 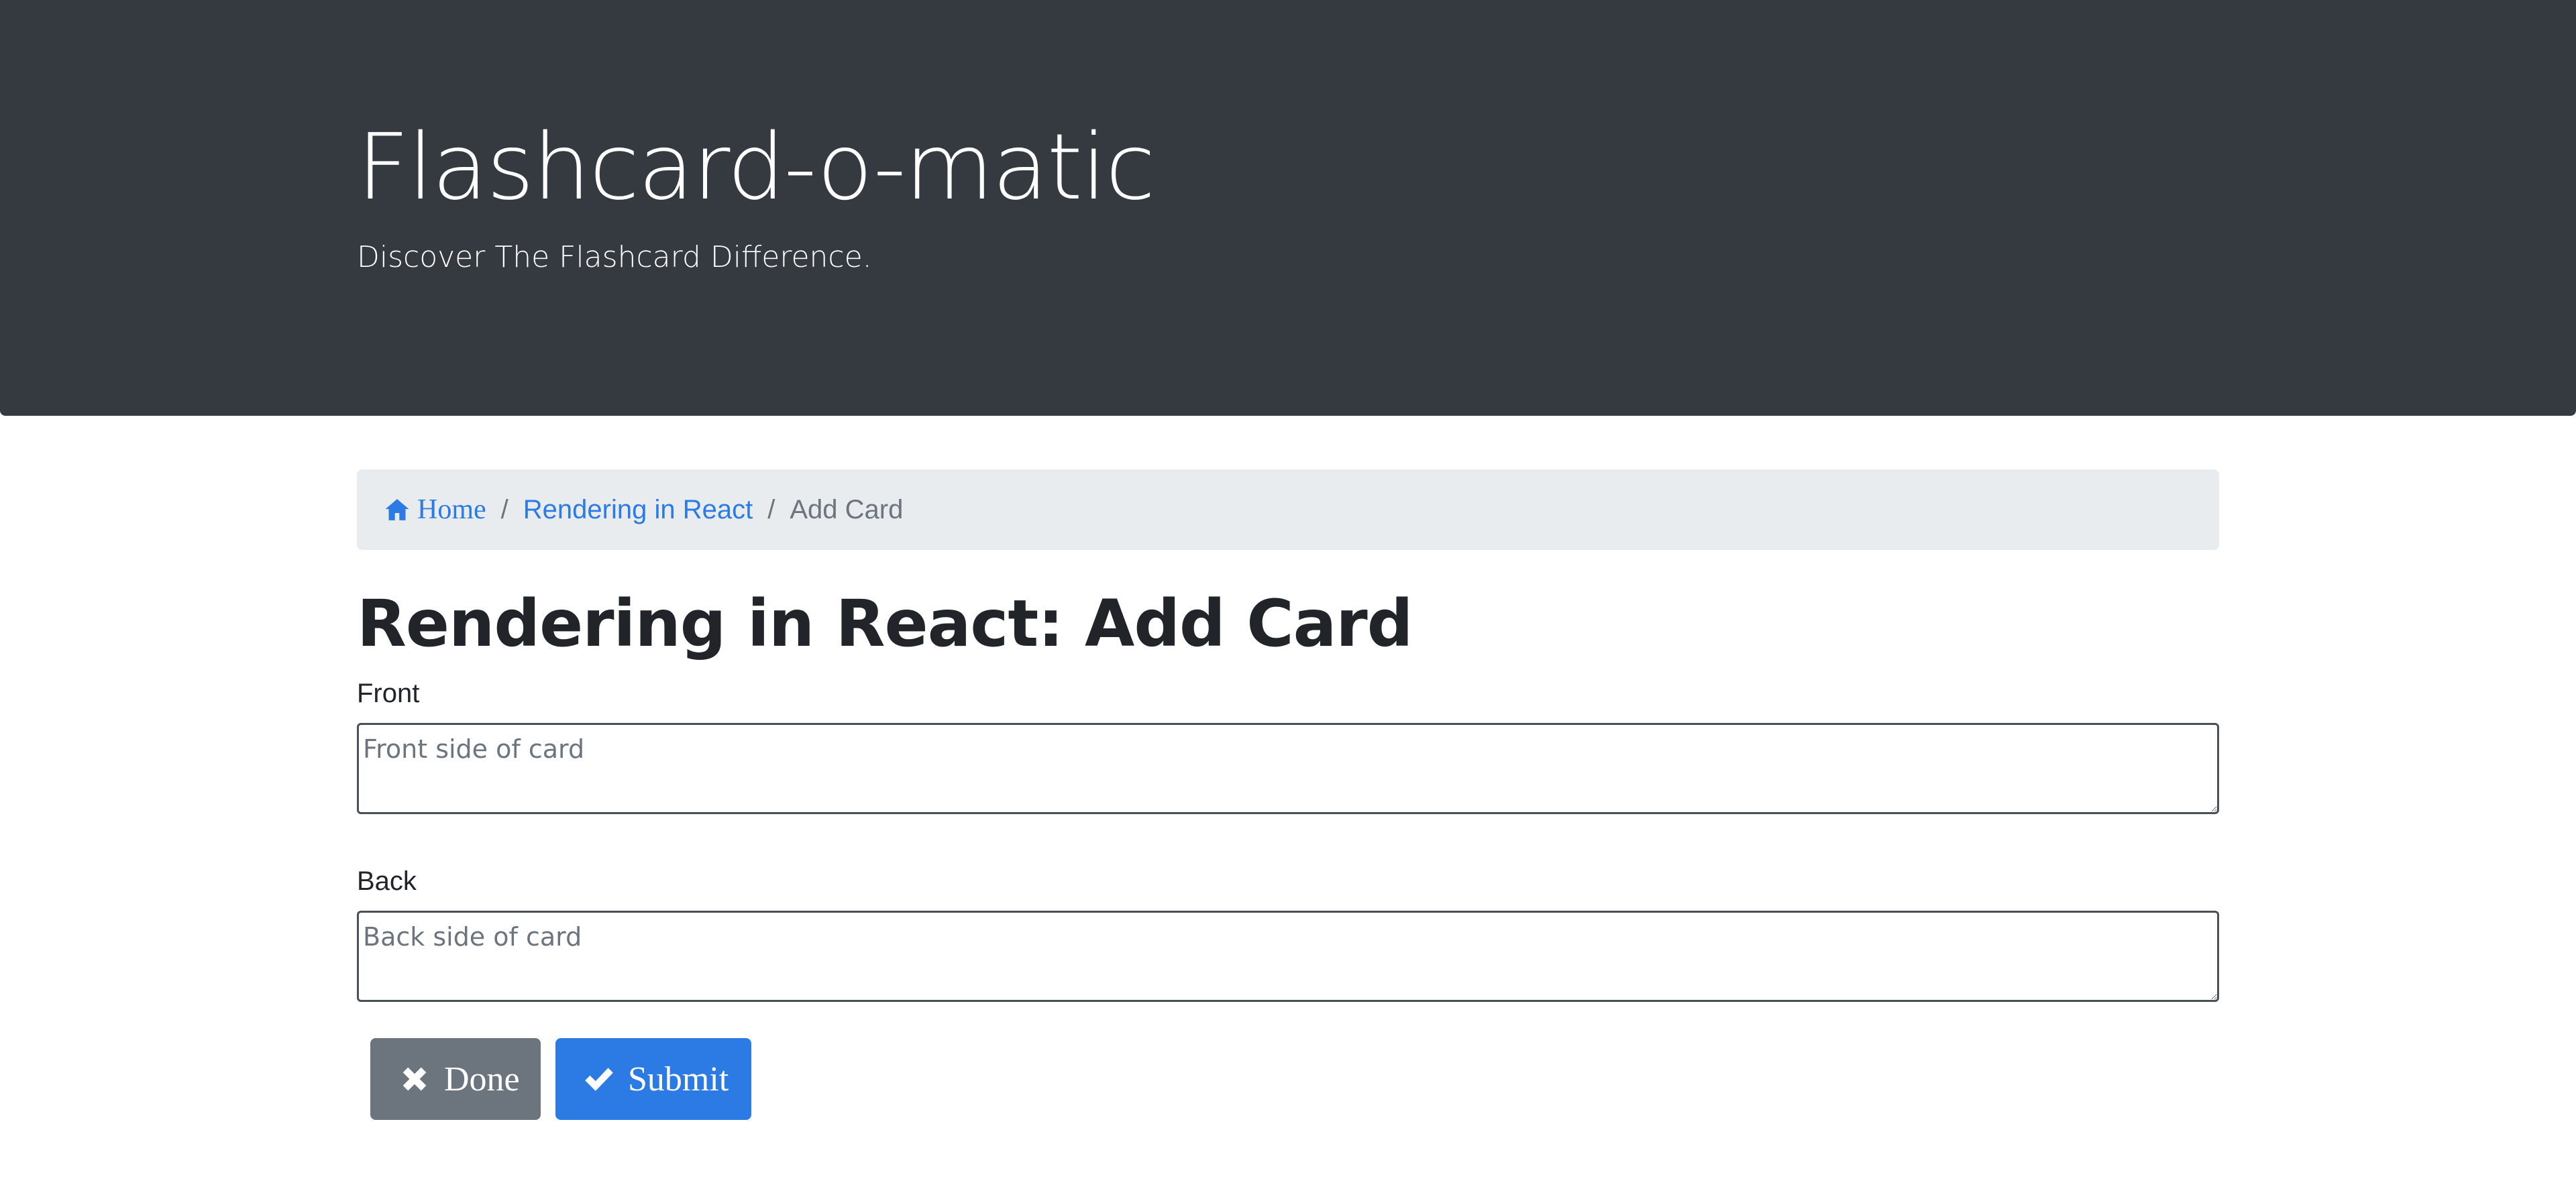 I want to click on front-textarea, so click(x=1288, y=768).